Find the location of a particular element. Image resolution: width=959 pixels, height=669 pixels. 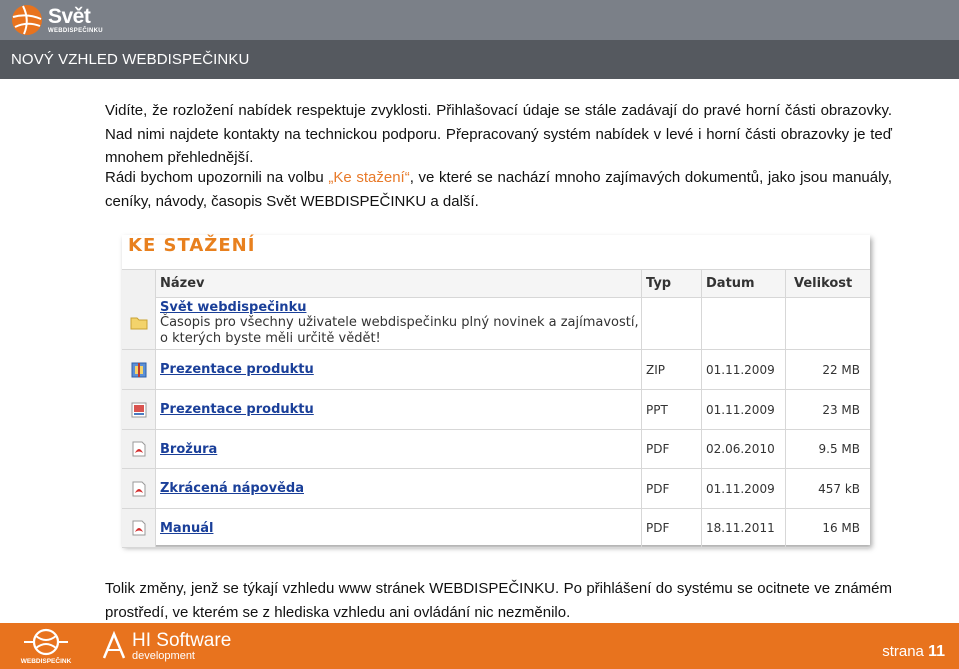

hi-software-logo: HI Software development is located at coordinates (165, 646).